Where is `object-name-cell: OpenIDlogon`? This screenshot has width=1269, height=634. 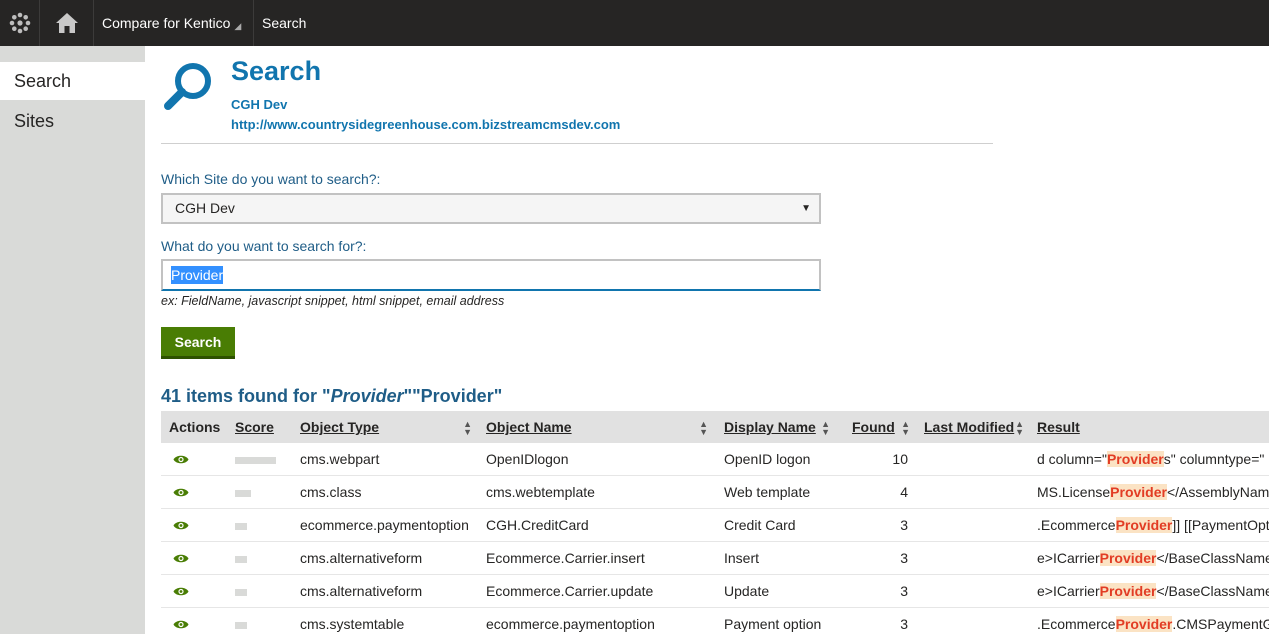
object-name-cell: OpenIDlogon is located at coordinates (527, 459).